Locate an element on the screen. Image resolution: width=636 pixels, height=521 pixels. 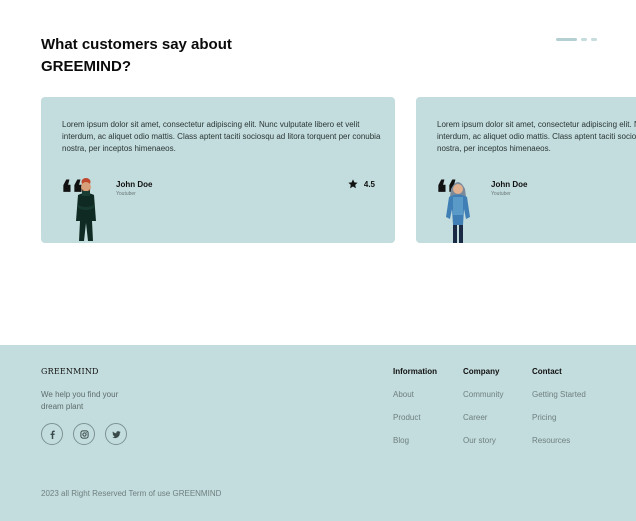
rating-value: 4.5 is located at coordinates (369, 184).